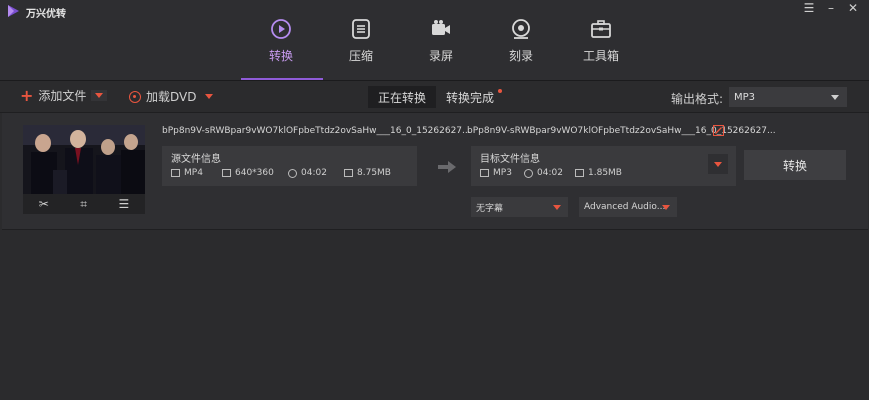 The height and width of the screenshot is (400, 869). What do you see at coordinates (447, 167) in the screenshot?
I see `arrow-right-icon` at bounding box center [447, 167].